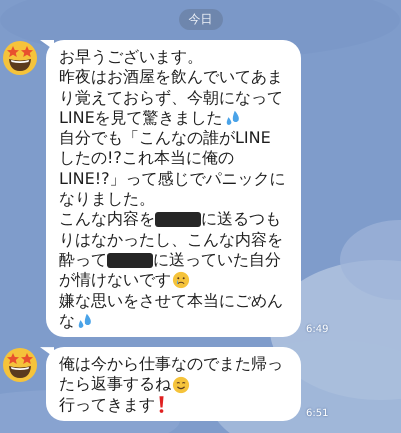  I want to click on message-text: が情けないです, so click(115, 280).